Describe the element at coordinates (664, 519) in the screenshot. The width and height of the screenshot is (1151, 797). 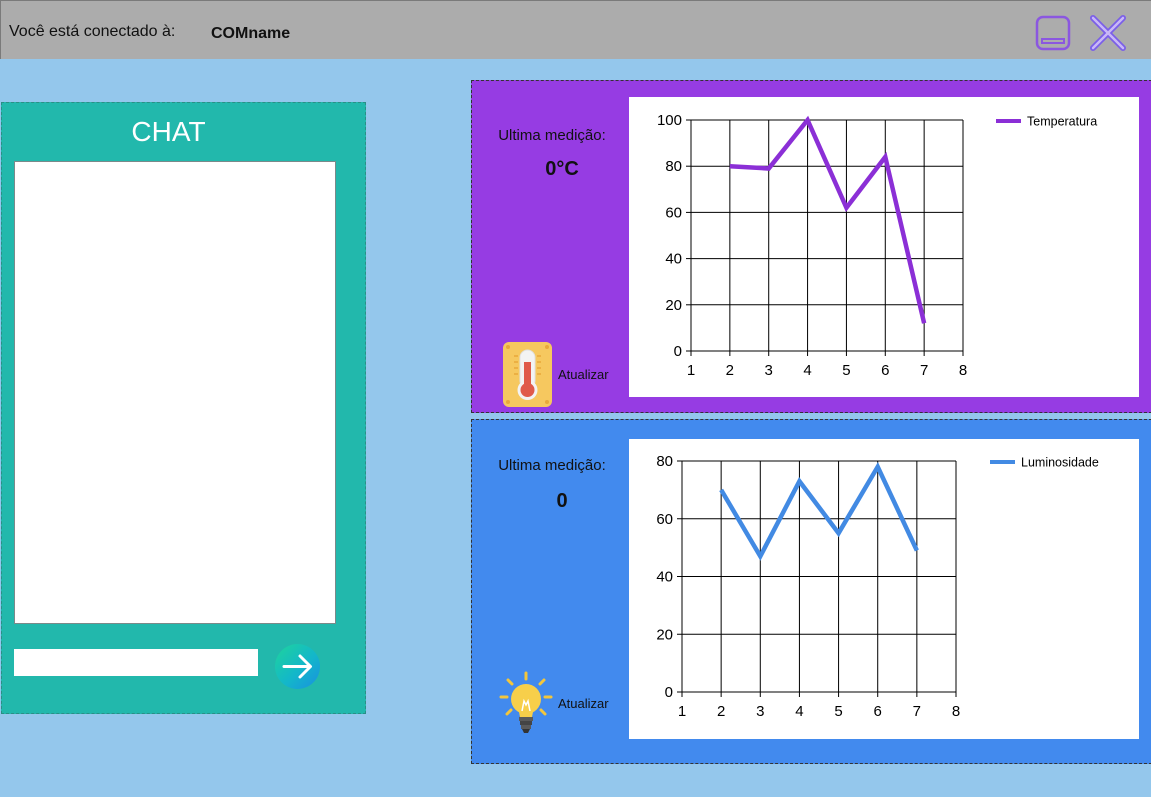
I see `luminosity-chart-y-tick-label: 60` at that location.